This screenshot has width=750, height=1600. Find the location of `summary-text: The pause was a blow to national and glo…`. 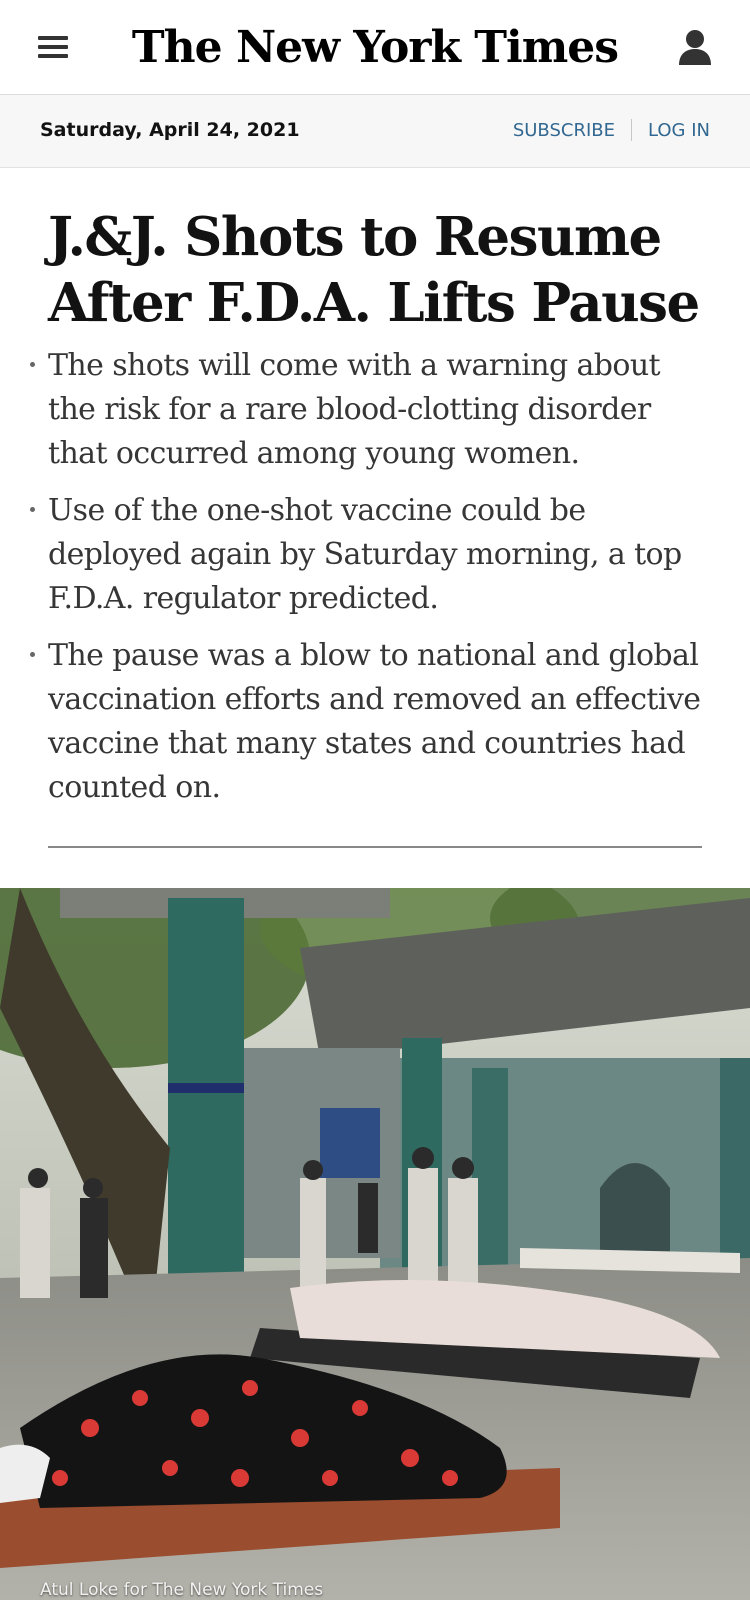

summary-text: The pause was a blow to national and glo… is located at coordinates (374, 721).